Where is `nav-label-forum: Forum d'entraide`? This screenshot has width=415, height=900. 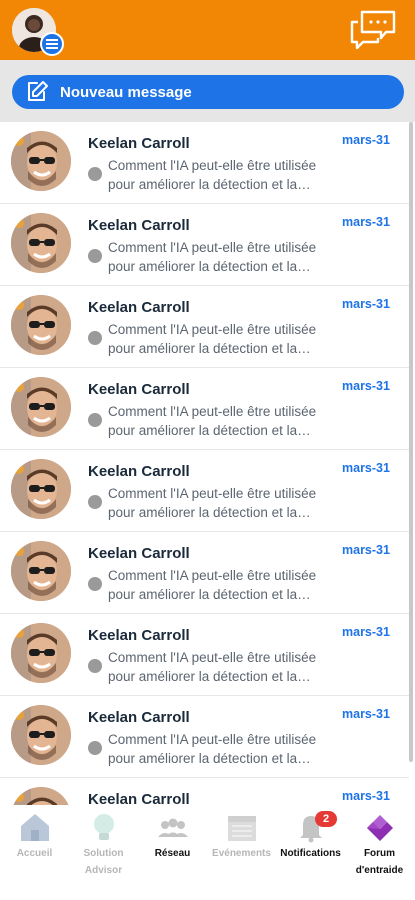
nav-label-forum: Forum d'entraide is located at coordinates (379, 862).